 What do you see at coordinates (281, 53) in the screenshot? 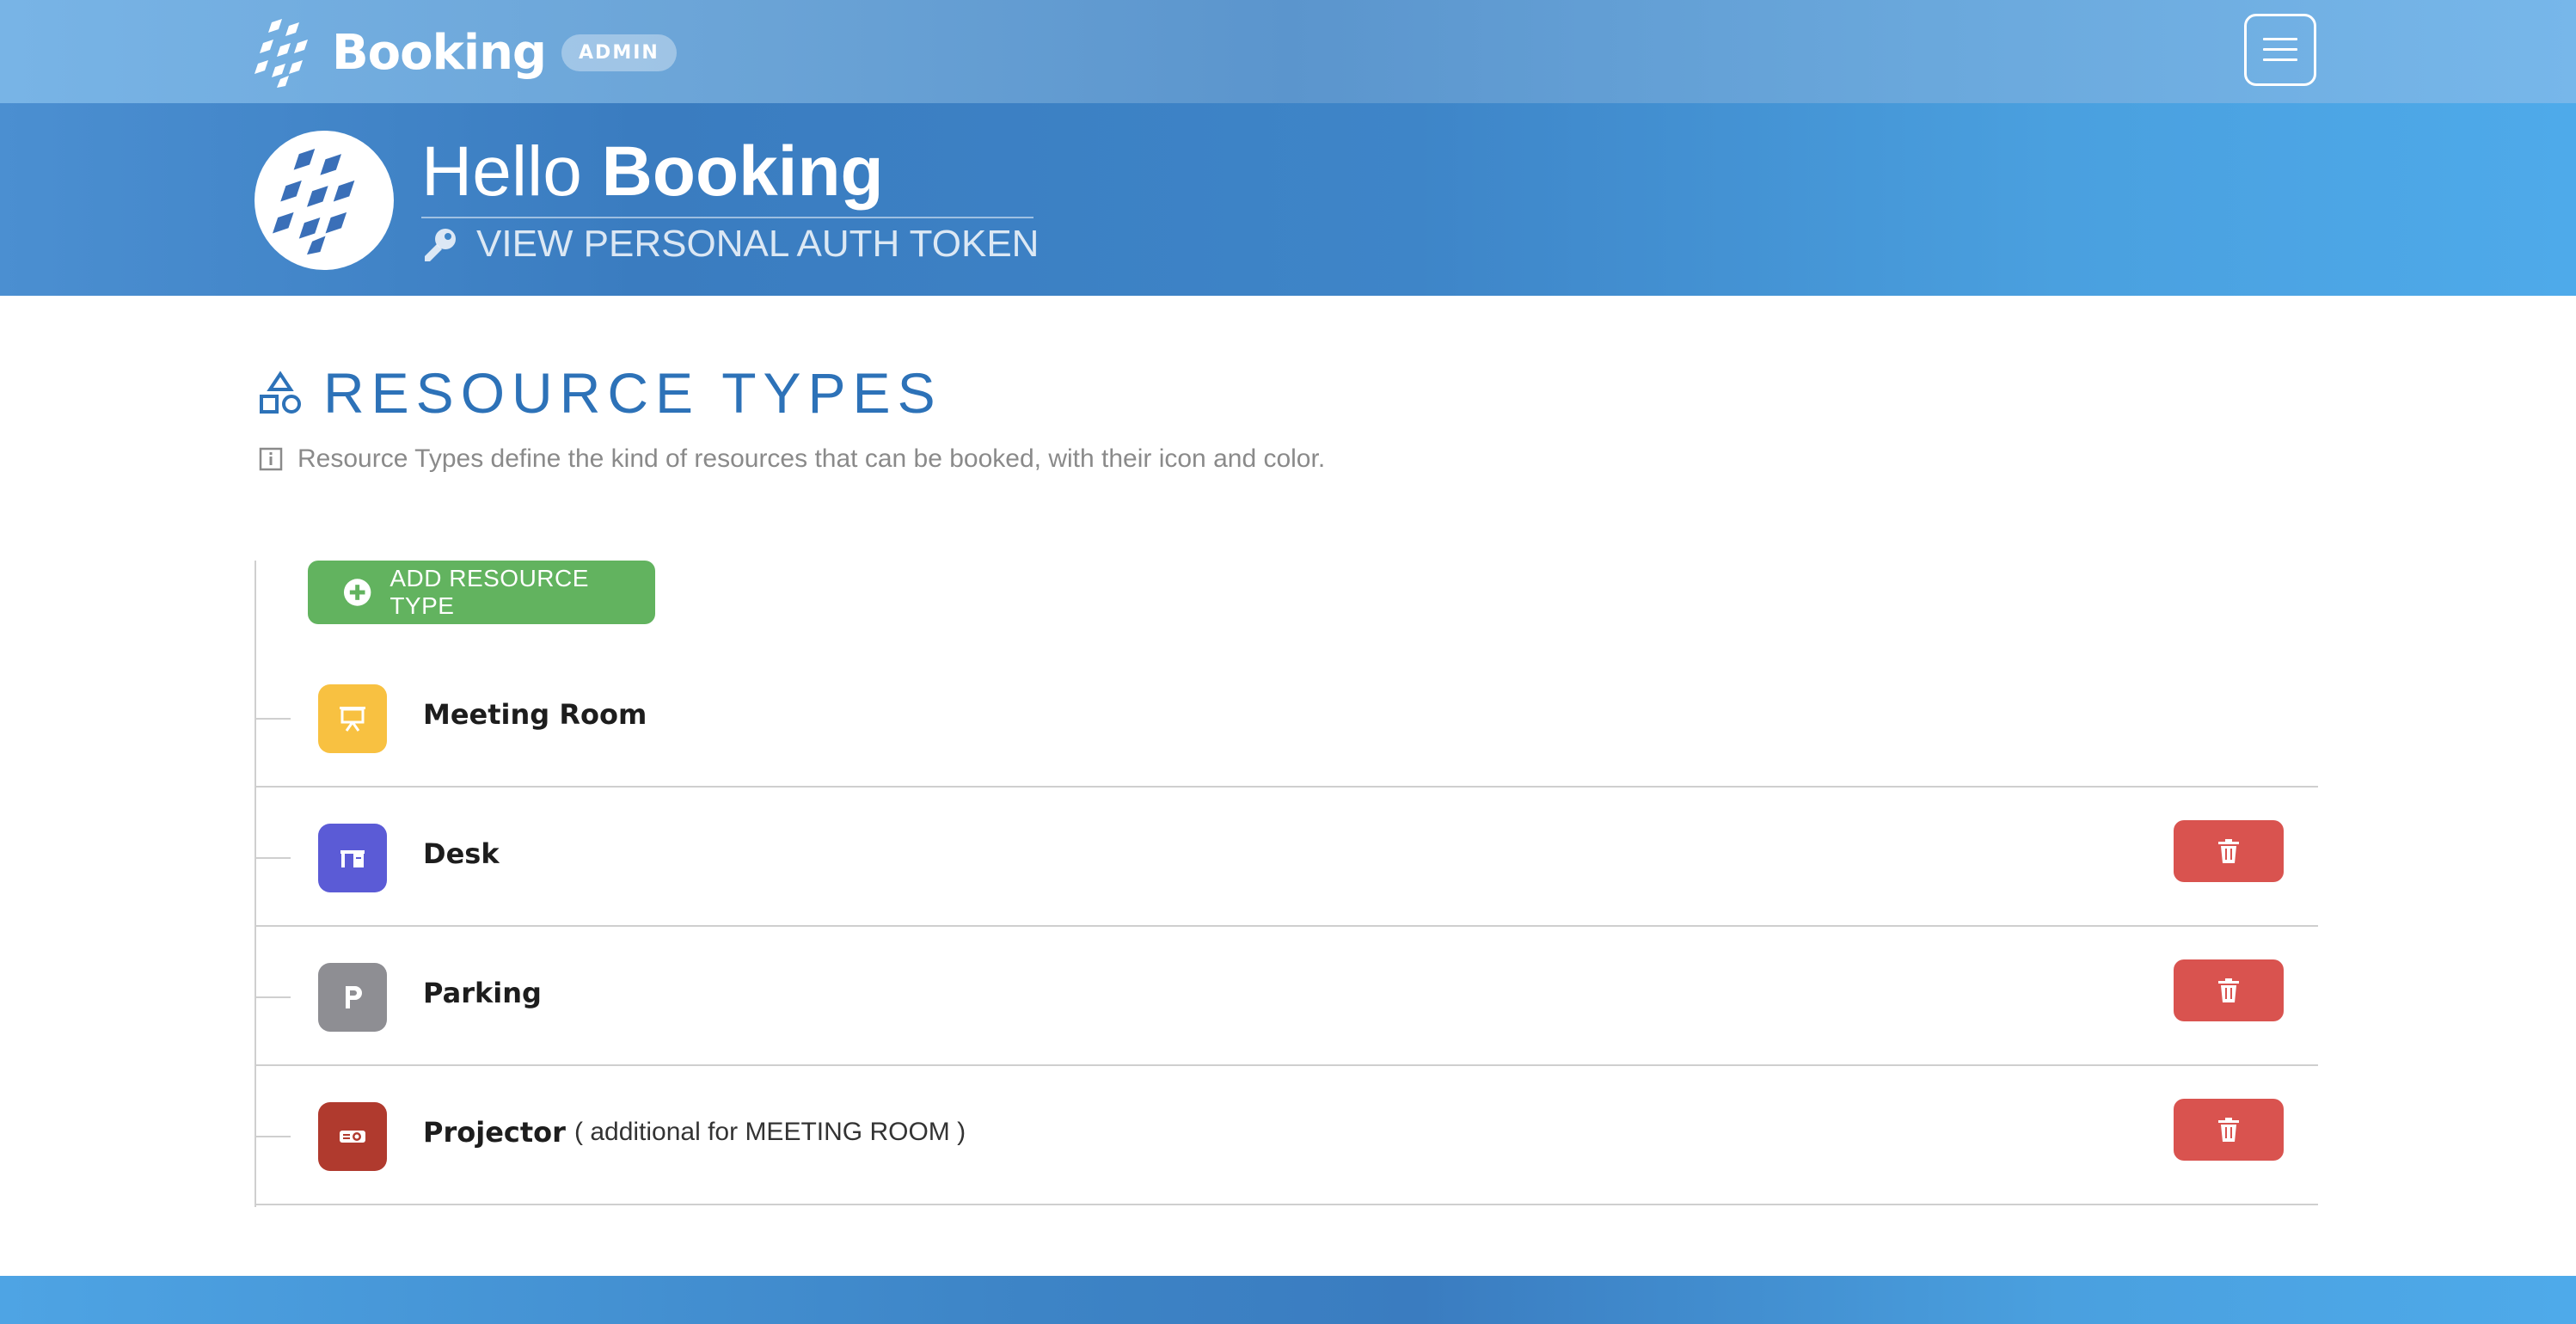
I see `brand-logo-icon` at bounding box center [281, 53].